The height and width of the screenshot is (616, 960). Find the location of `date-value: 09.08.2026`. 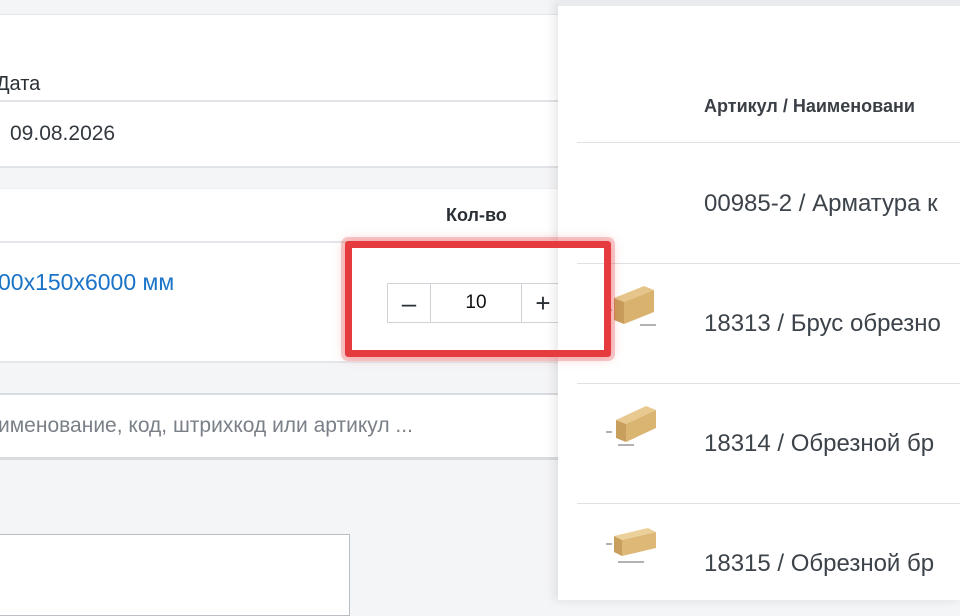

date-value: 09.08.2026 is located at coordinates (63, 133).